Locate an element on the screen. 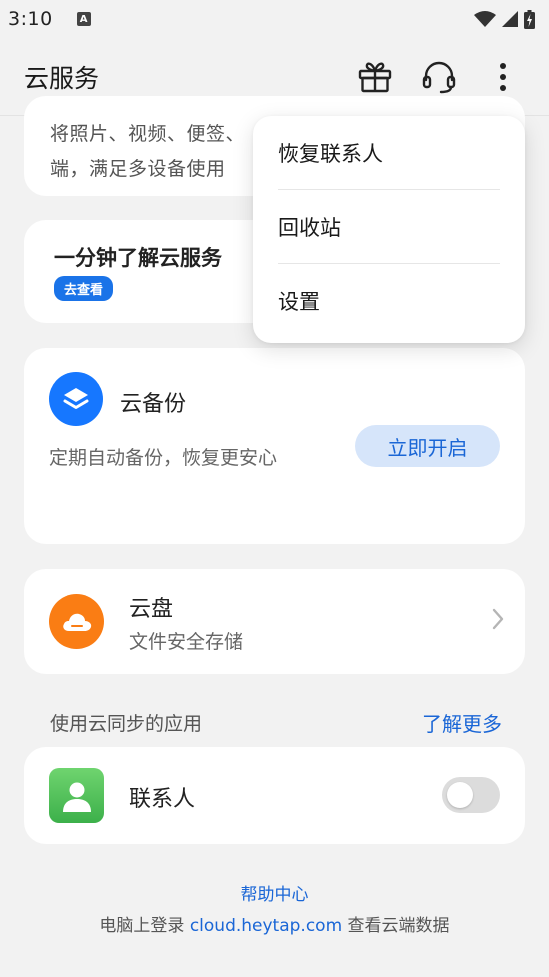 The height and width of the screenshot is (977, 549). menu-item-recycle-bin: 回收站 is located at coordinates (389, 227).